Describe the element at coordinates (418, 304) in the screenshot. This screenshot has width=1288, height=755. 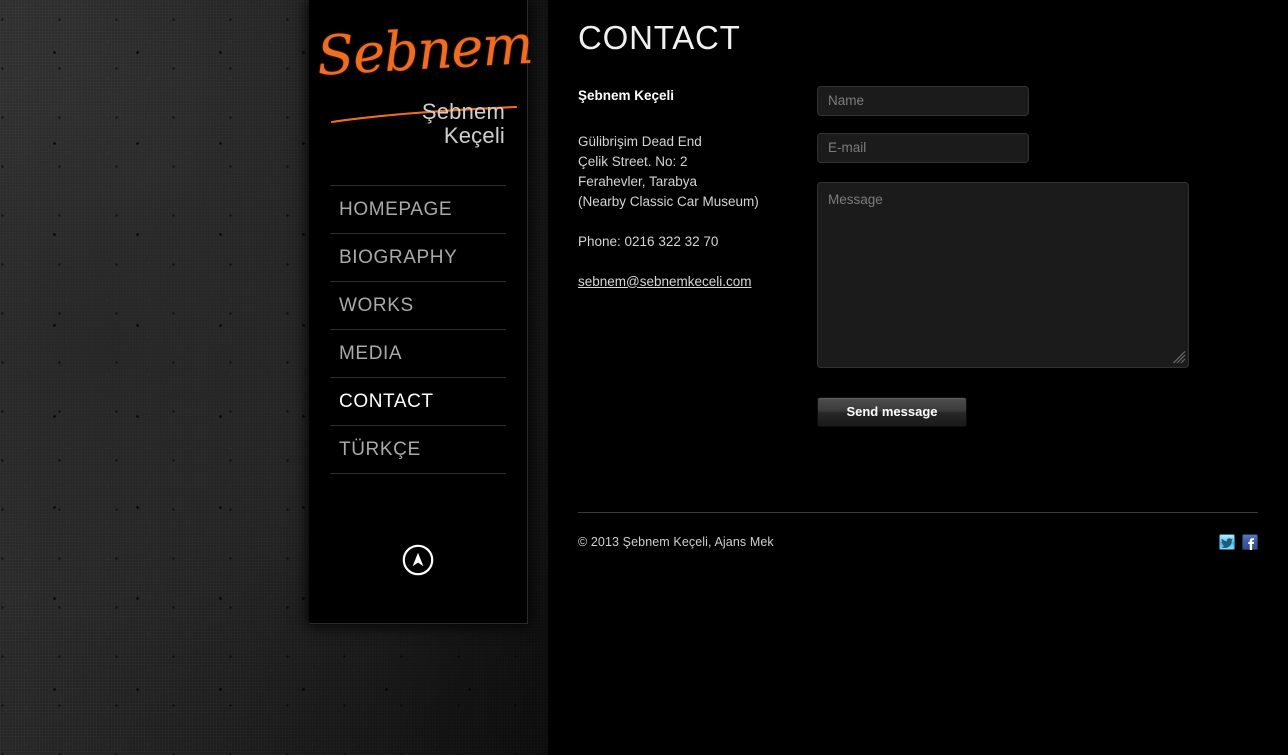
I see `nav-item-works: WORKS` at that location.